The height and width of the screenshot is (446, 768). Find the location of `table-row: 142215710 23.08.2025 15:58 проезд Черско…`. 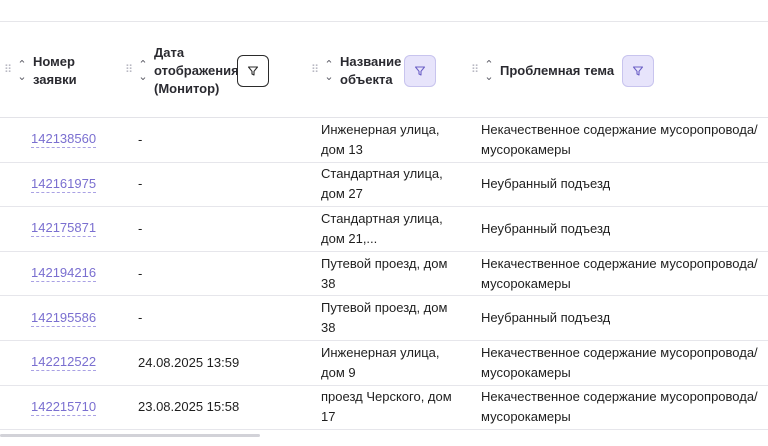

table-row: 142215710 23.08.2025 15:58 проезд Черско… is located at coordinates (384, 408).